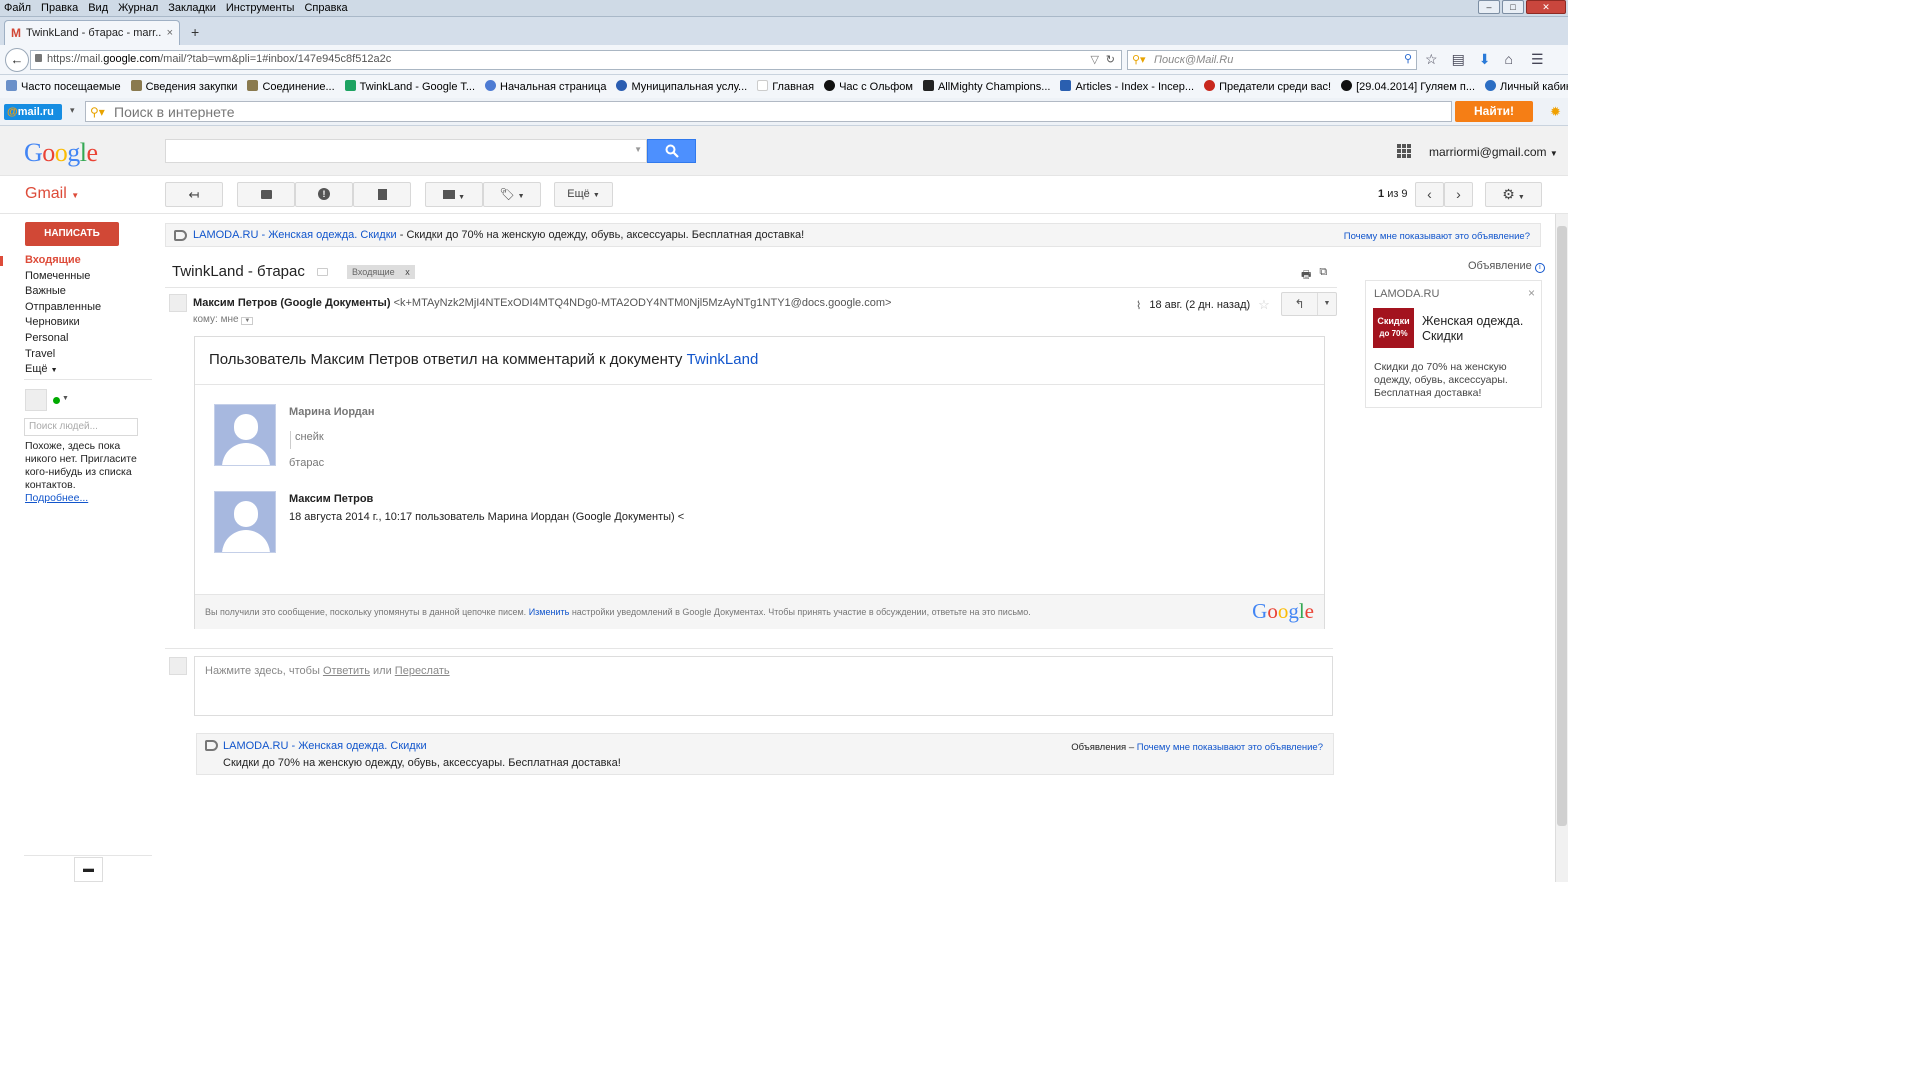 The height and width of the screenshot is (1080, 1920). I want to click on mailru-web-search-input: ⚲▾ Поиск в интернете, so click(768, 111).